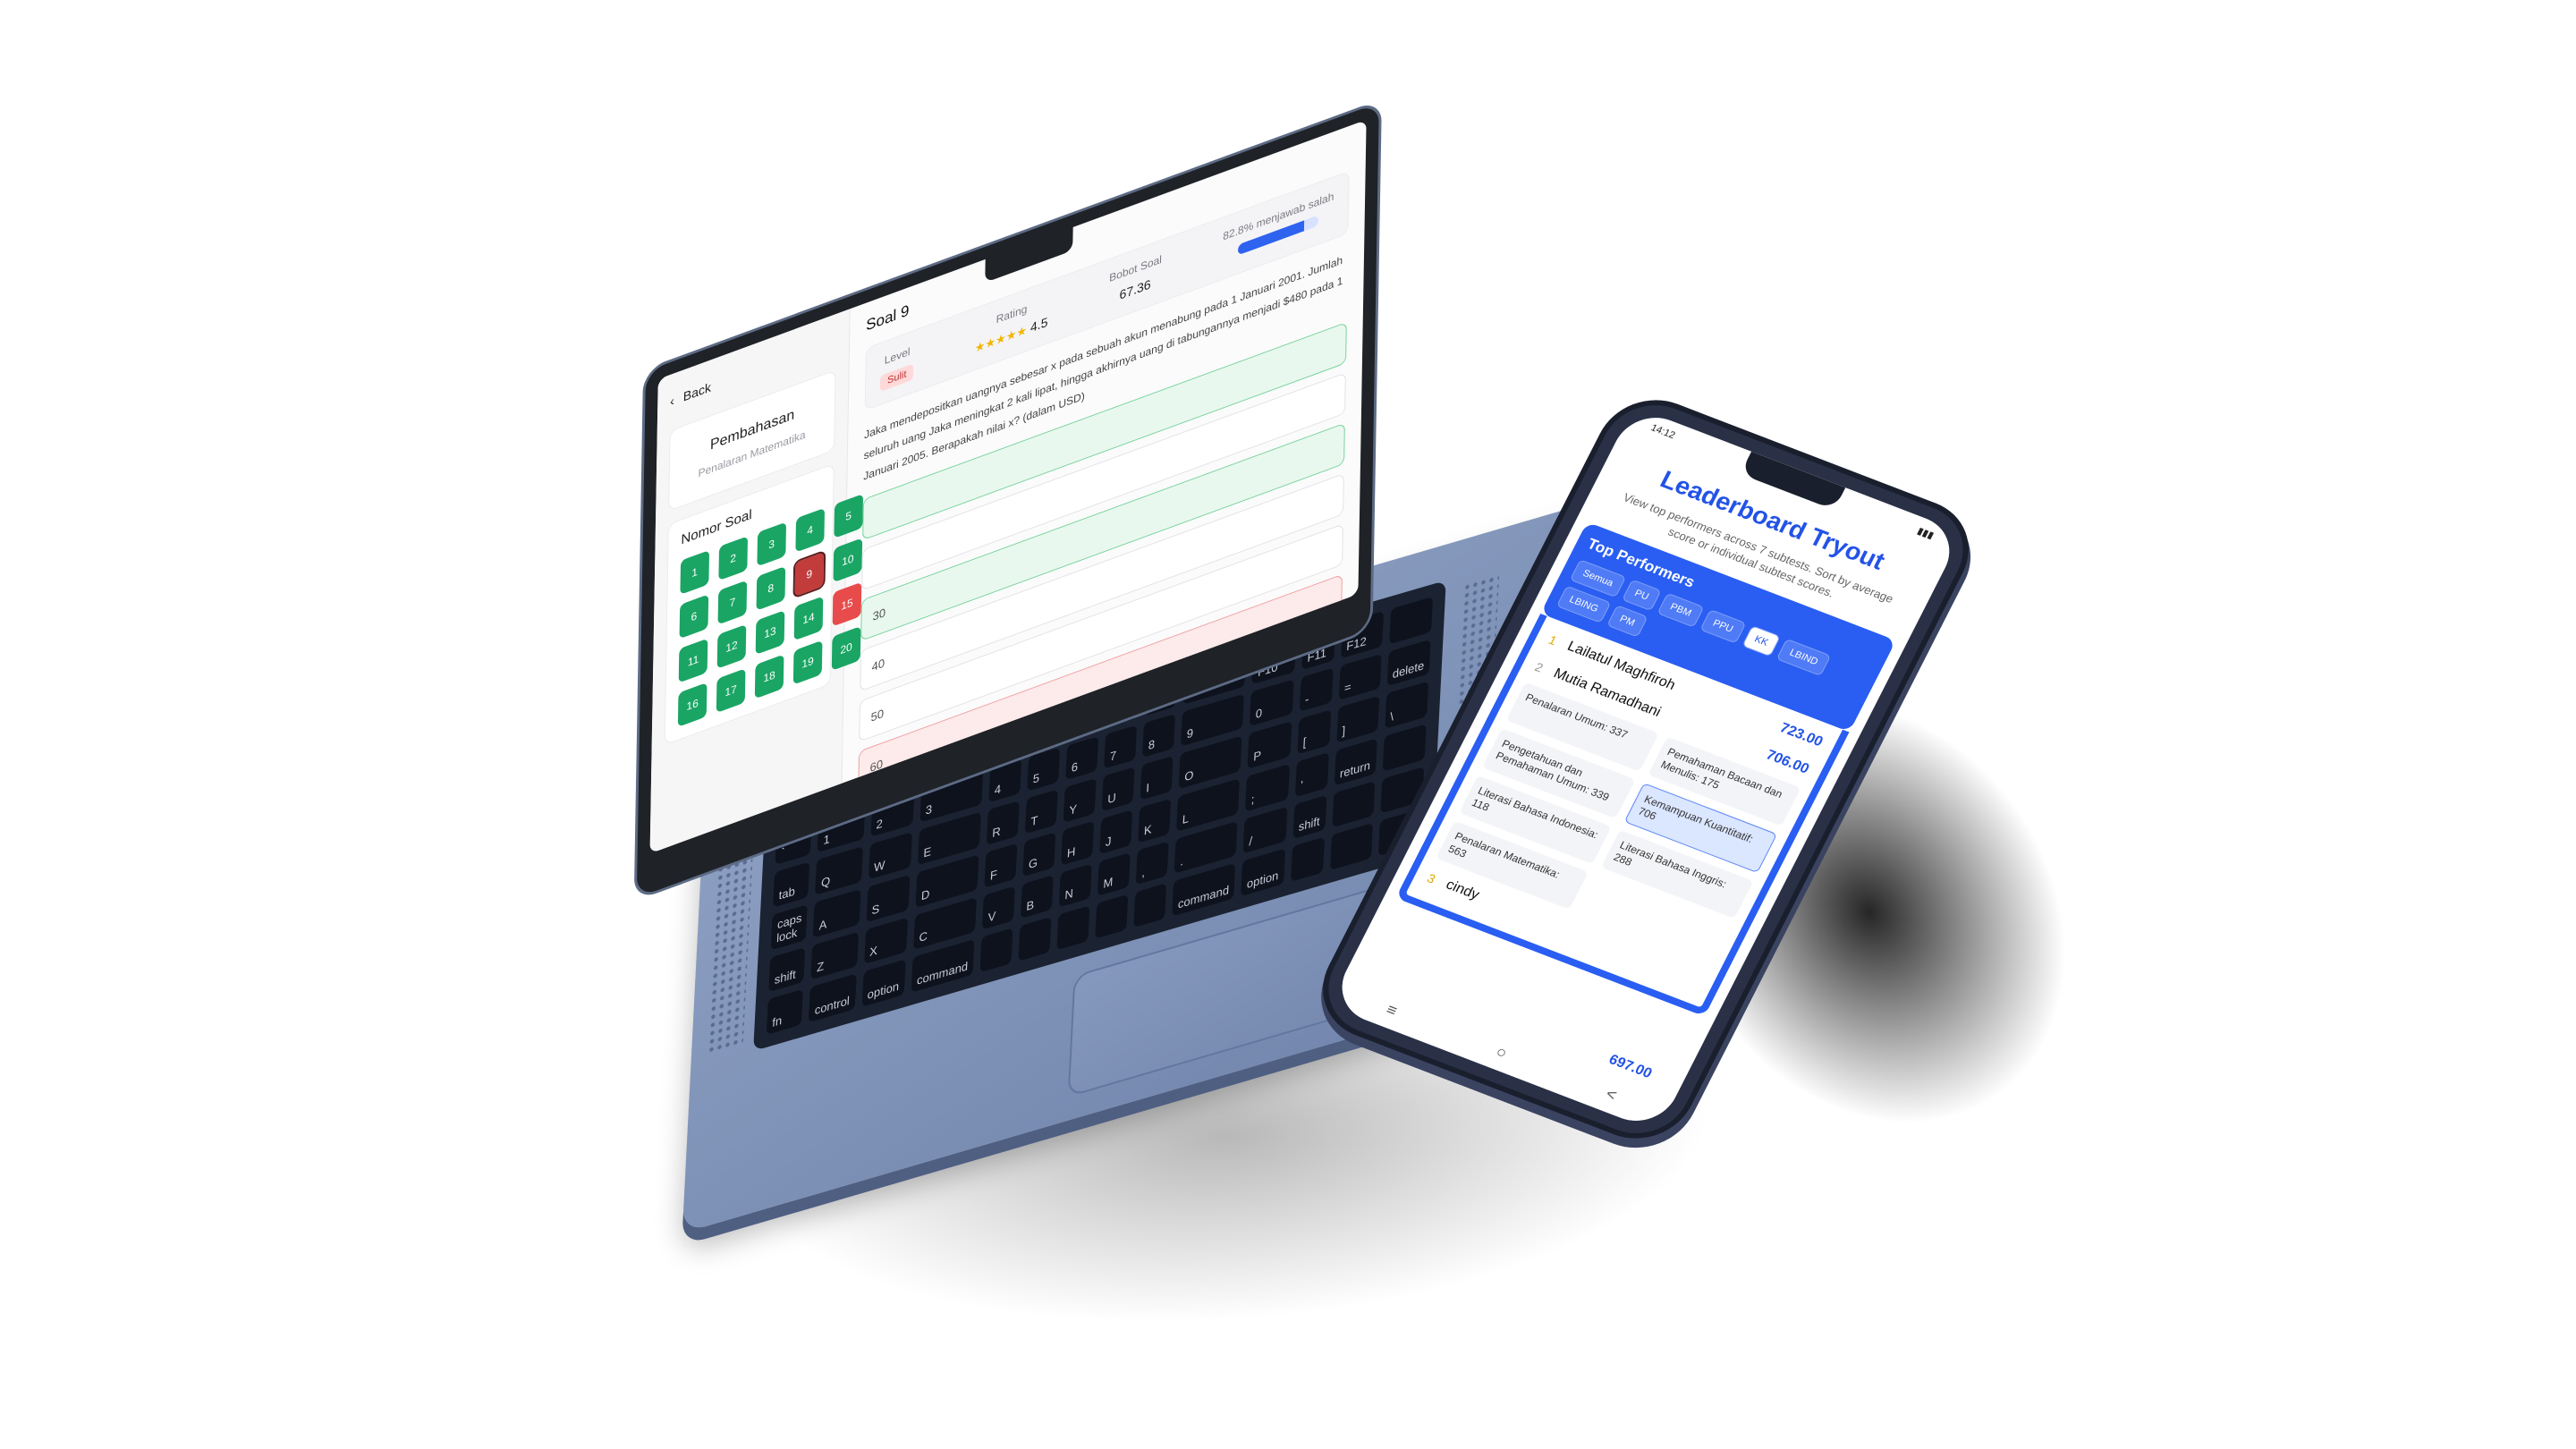 The height and width of the screenshot is (1449, 2576). I want to click on keyboard-key: J, so click(1116, 831).